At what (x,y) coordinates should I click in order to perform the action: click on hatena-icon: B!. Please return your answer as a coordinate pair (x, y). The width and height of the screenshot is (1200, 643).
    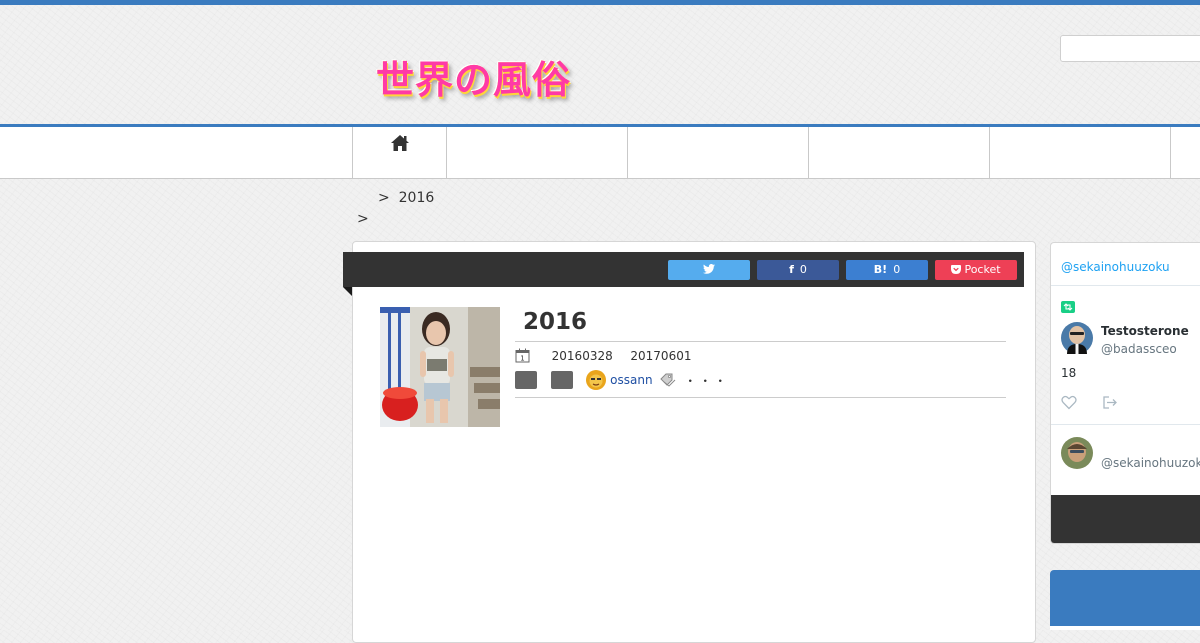
    Looking at the image, I should click on (880, 269).